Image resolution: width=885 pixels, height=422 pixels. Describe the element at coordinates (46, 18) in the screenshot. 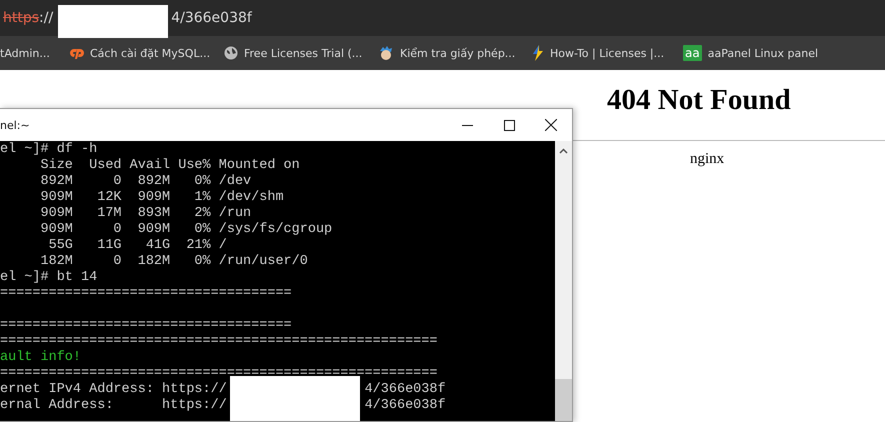

I see `url-text: ://` at that location.